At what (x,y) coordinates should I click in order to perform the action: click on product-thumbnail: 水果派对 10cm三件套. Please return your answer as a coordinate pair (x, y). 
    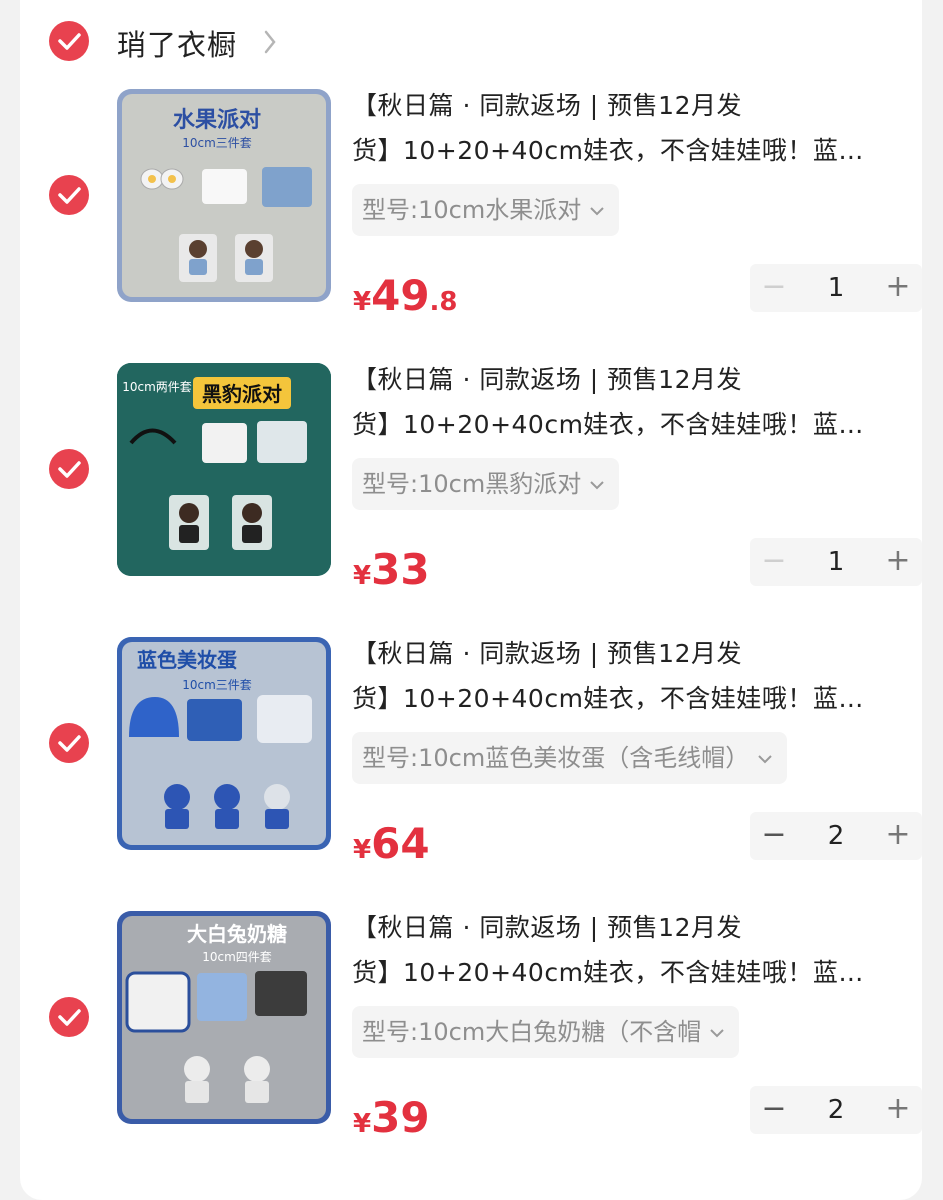
    Looking at the image, I should click on (224, 195).